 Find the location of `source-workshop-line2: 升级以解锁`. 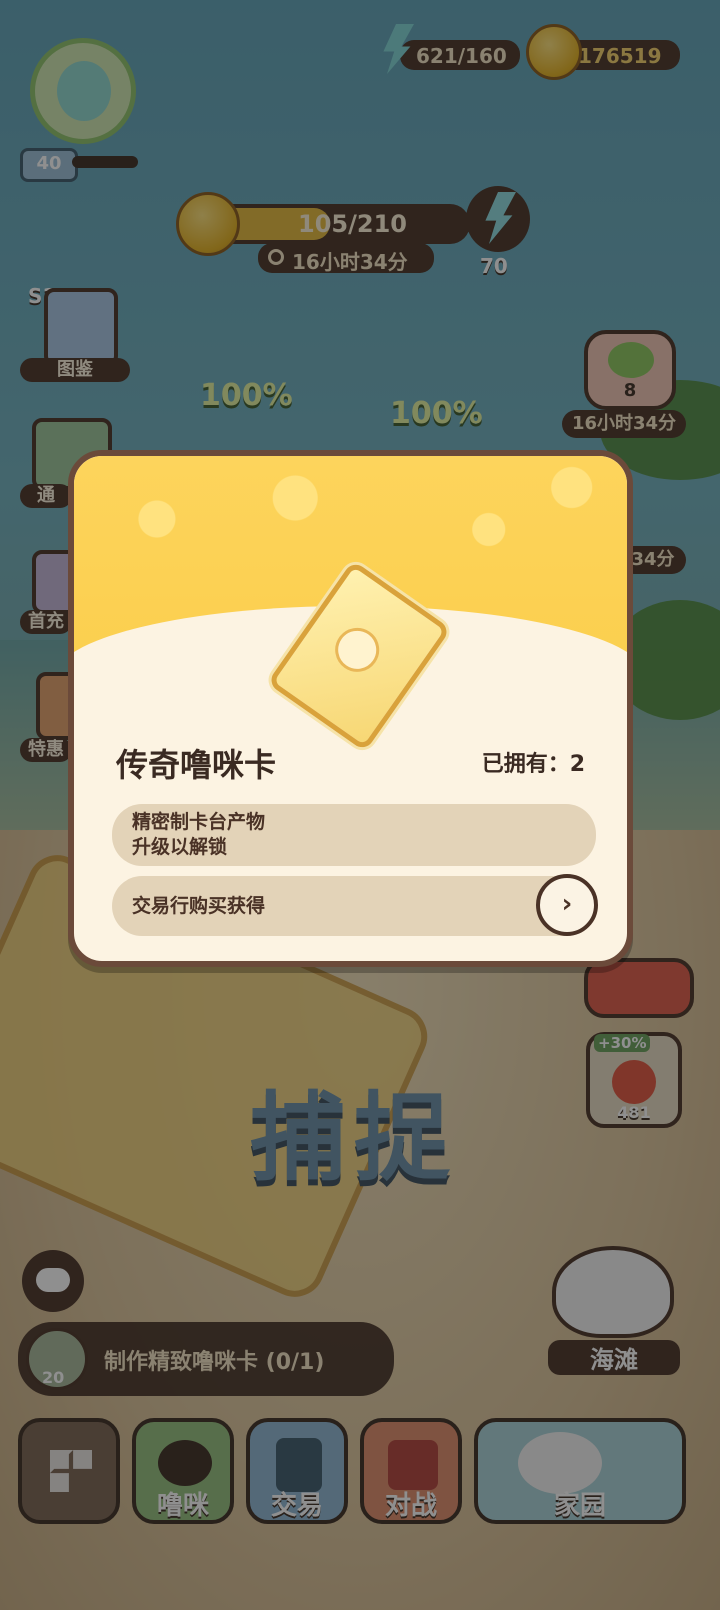

source-workshop-line2: 升级以解锁 is located at coordinates (180, 847).